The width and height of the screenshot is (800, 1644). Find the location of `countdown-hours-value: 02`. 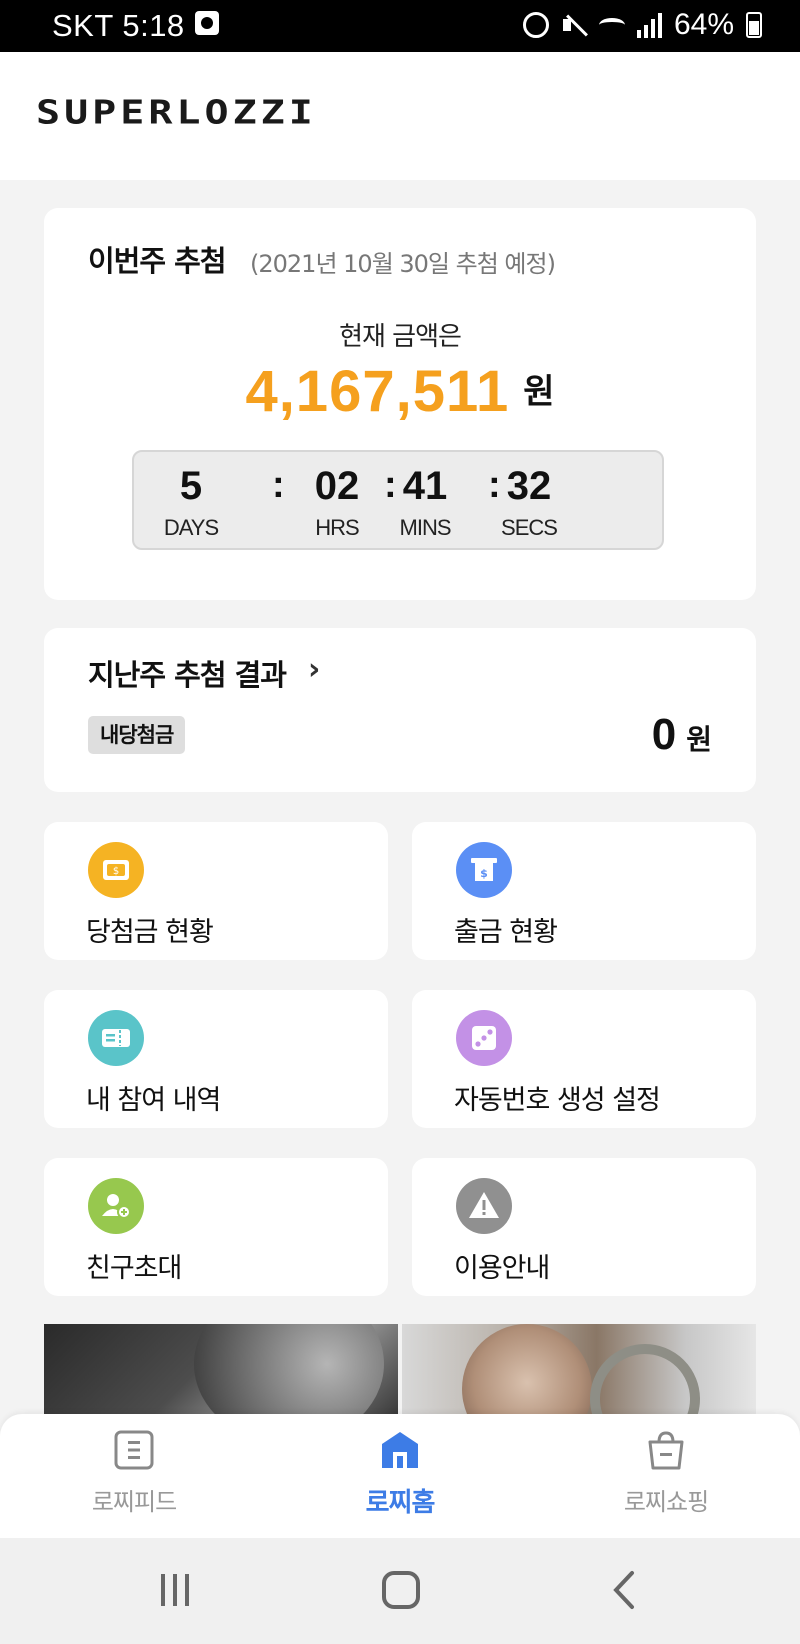

countdown-hours-value: 02 is located at coordinates (337, 486).